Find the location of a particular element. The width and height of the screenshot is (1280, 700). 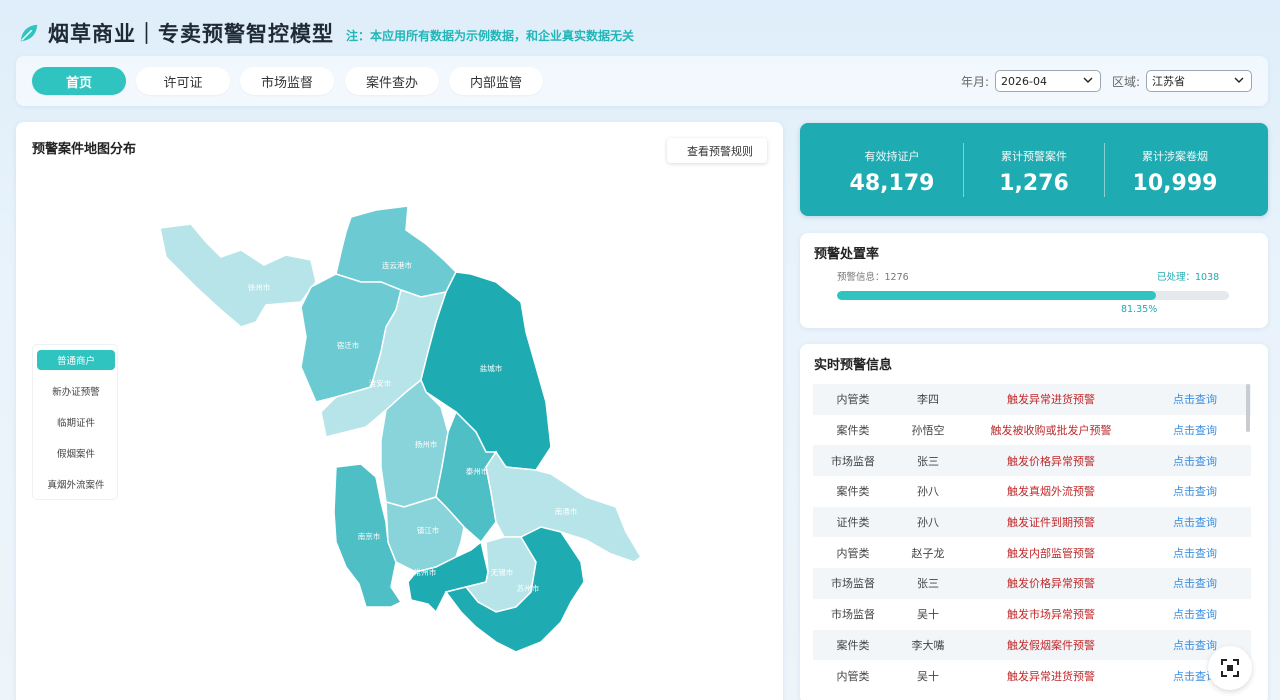

city-label: 盐城市 is located at coordinates (491, 368).